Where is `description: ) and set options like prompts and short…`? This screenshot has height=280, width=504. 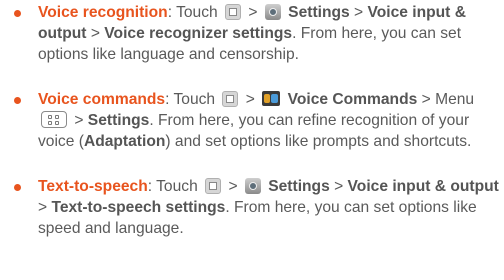 description: ) and set options like prompts and short… is located at coordinates (318, 141).